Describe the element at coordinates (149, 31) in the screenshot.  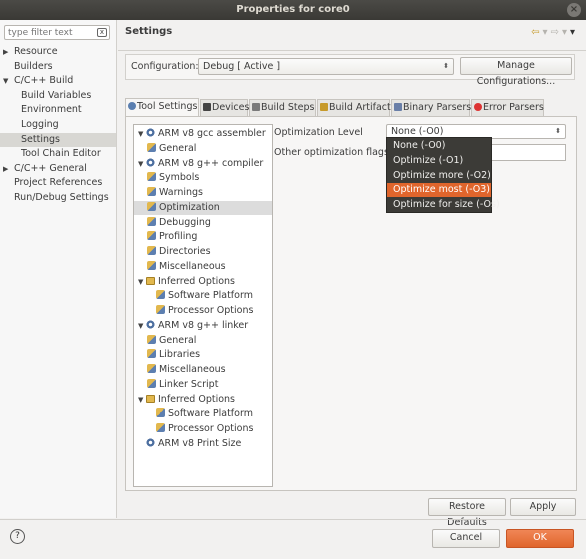
I see `page-title: Settings` at that location.